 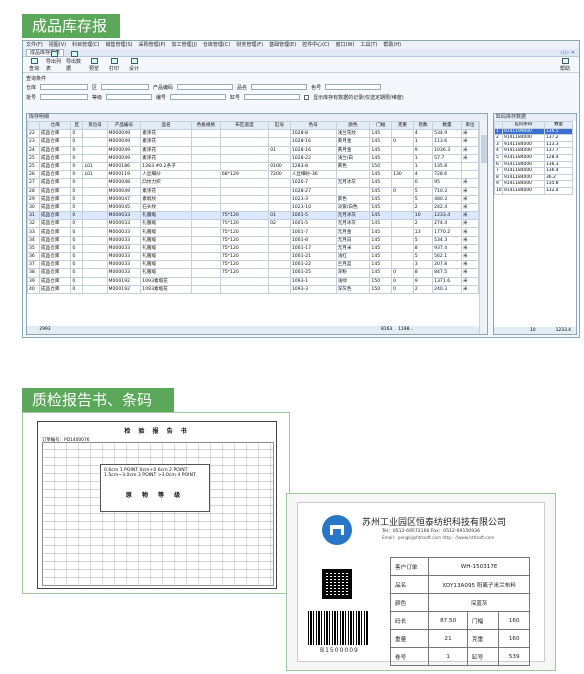 I want to click on side-row: 5 9141184000 128.4, so click(x=533, y=157).